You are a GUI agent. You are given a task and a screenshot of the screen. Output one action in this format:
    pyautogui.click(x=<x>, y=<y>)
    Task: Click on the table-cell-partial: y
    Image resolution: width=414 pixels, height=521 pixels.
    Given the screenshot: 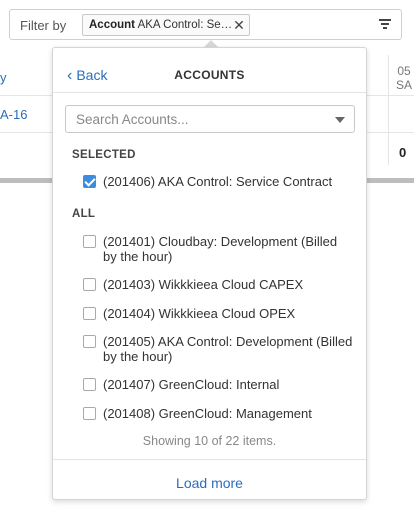 What is the action you would take?
    pyautogui.click(x=3, y=77)
    